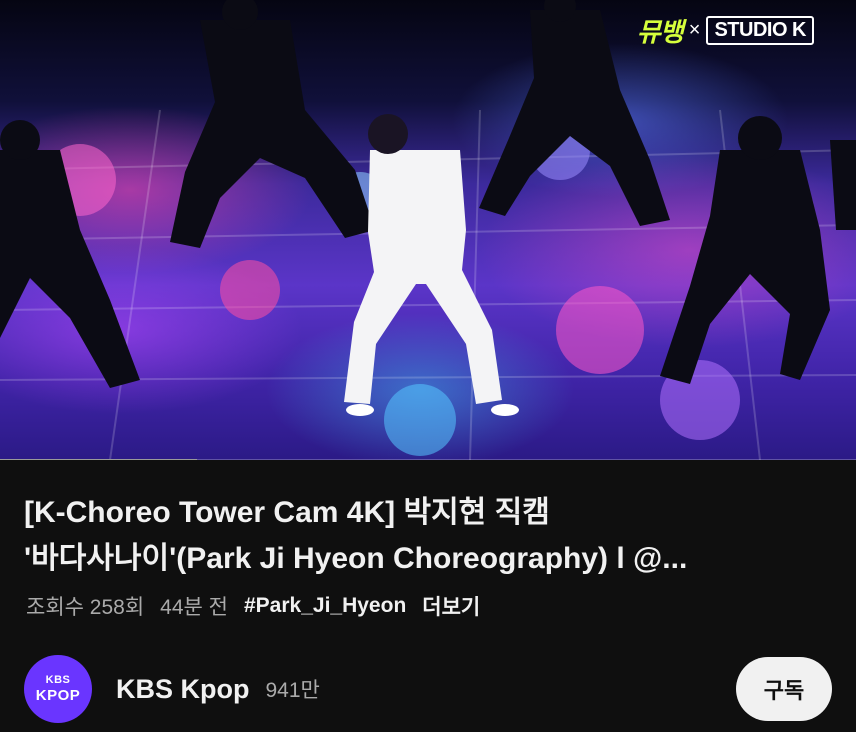 The image size is (856, 732). Describe the element at coordinates (760, 30) in the screenshot. I see `studio-k-logo: STUDIO K` at that location.